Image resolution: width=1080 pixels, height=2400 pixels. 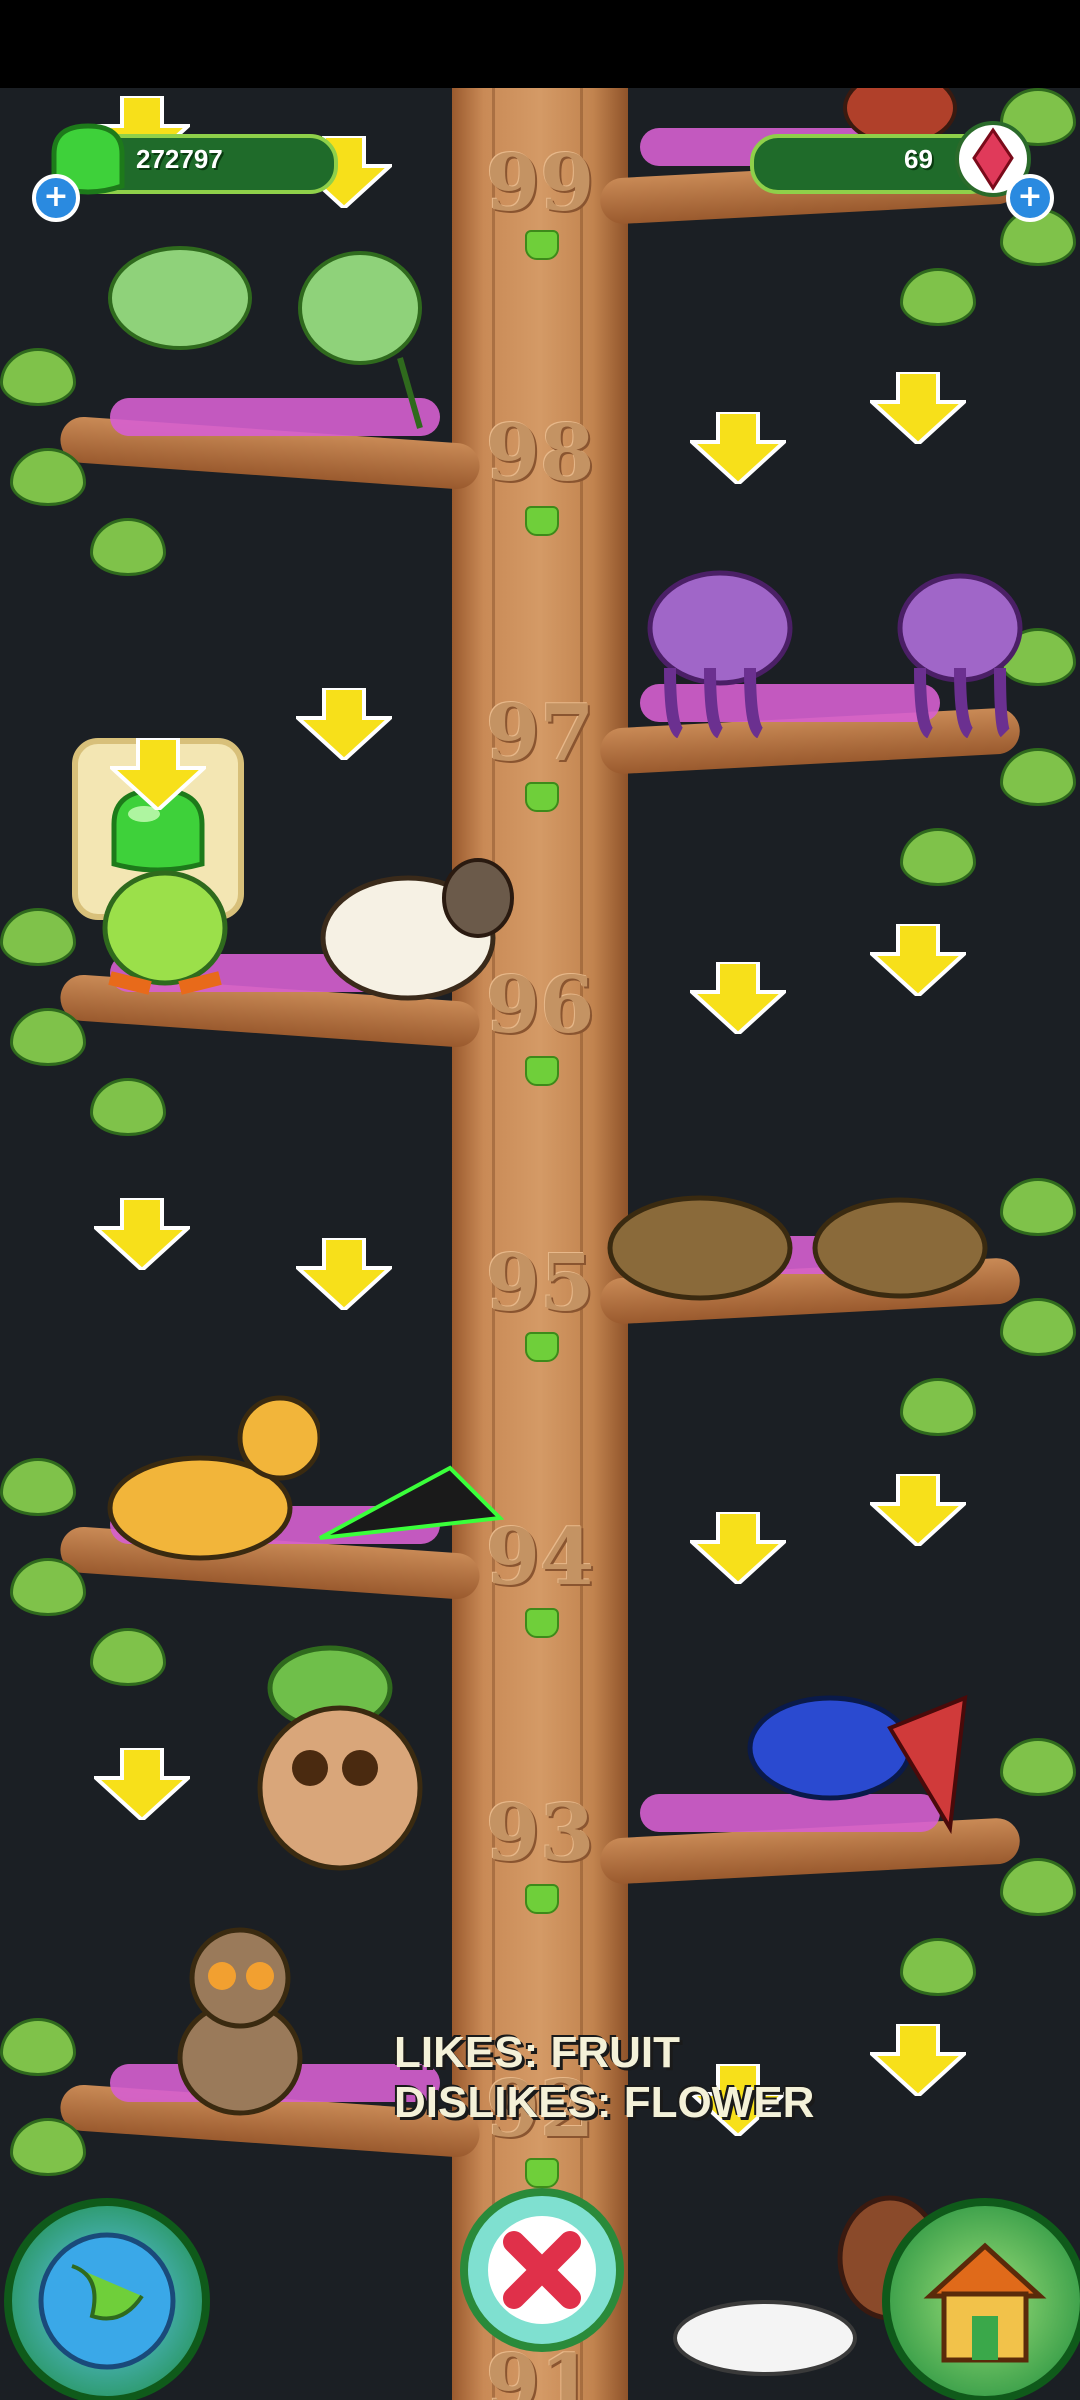 I want to click on close-button, so click(x=542, y=2270).